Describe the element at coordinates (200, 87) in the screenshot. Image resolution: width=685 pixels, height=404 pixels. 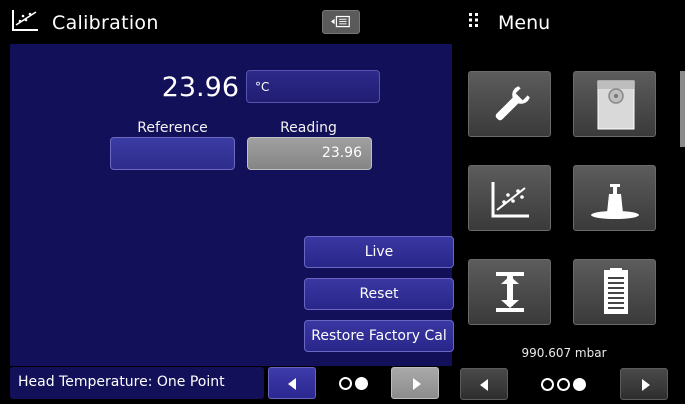
I see `temperature-value: 23.96` at that location.